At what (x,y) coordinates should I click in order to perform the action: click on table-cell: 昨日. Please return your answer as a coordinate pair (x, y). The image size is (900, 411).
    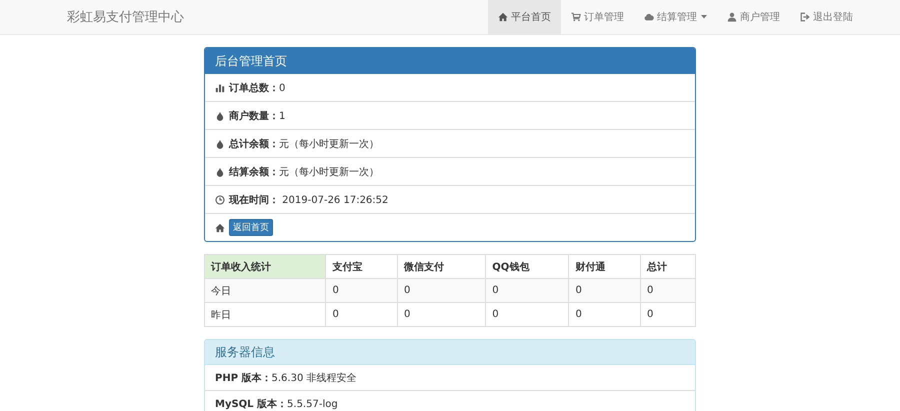
    Looking at the image, I should click on (265, 314).